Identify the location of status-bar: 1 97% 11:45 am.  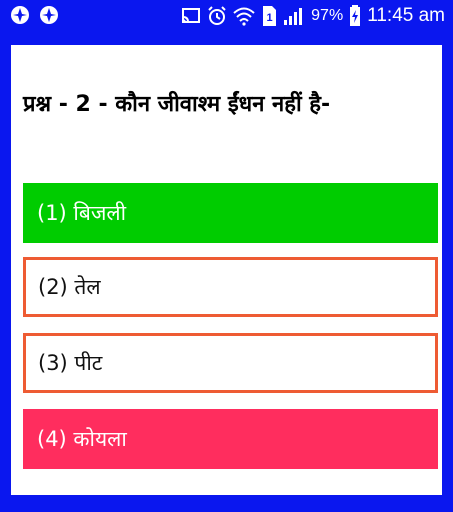
(226, 16).